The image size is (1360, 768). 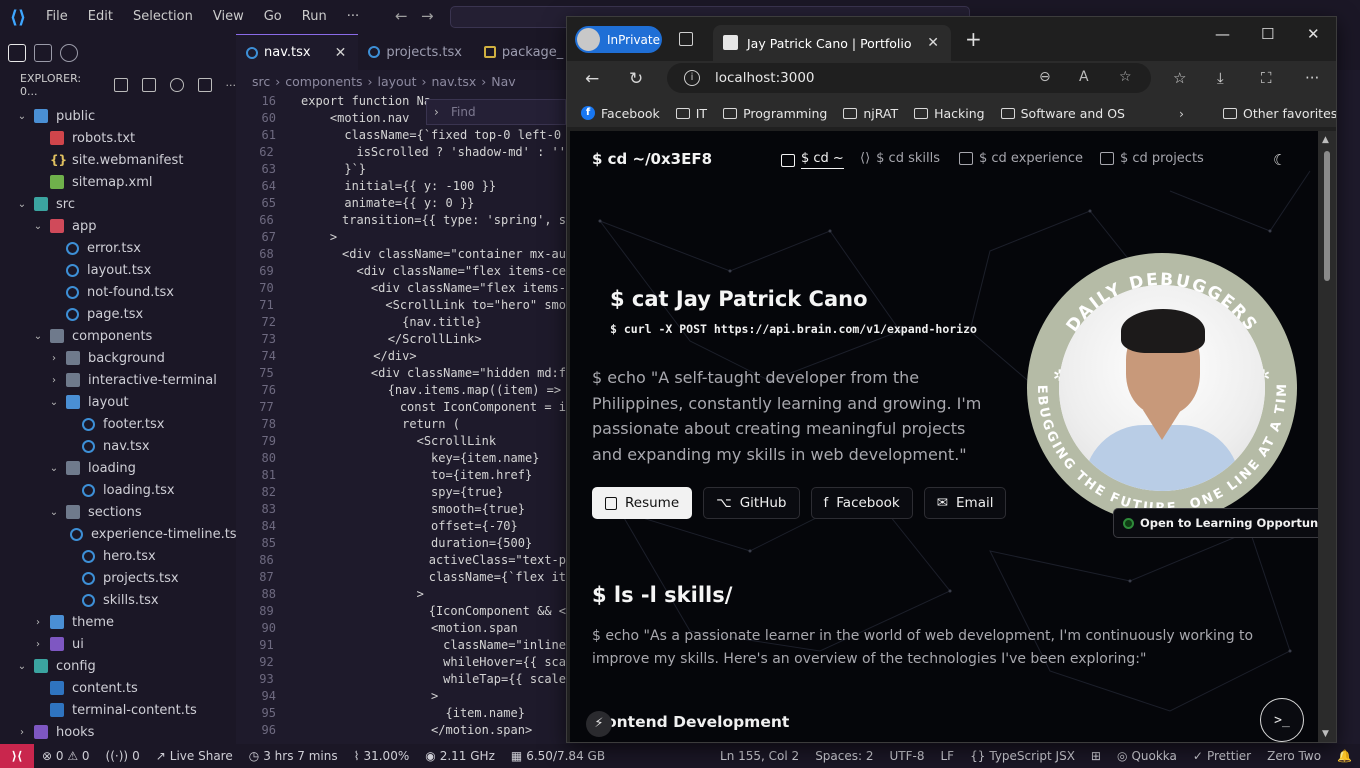 I want to click on tree-folder-item: ⌄ sections, so click(x=118, y=512).